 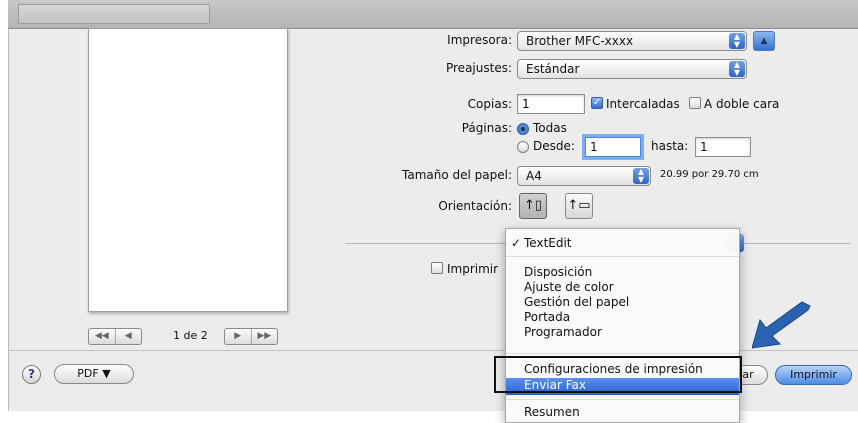 What do you see at coordinates (457, 175) in the screenshot?
I see `paper-size-label: Tamaño del papel:` at bounding box center [457, 175].